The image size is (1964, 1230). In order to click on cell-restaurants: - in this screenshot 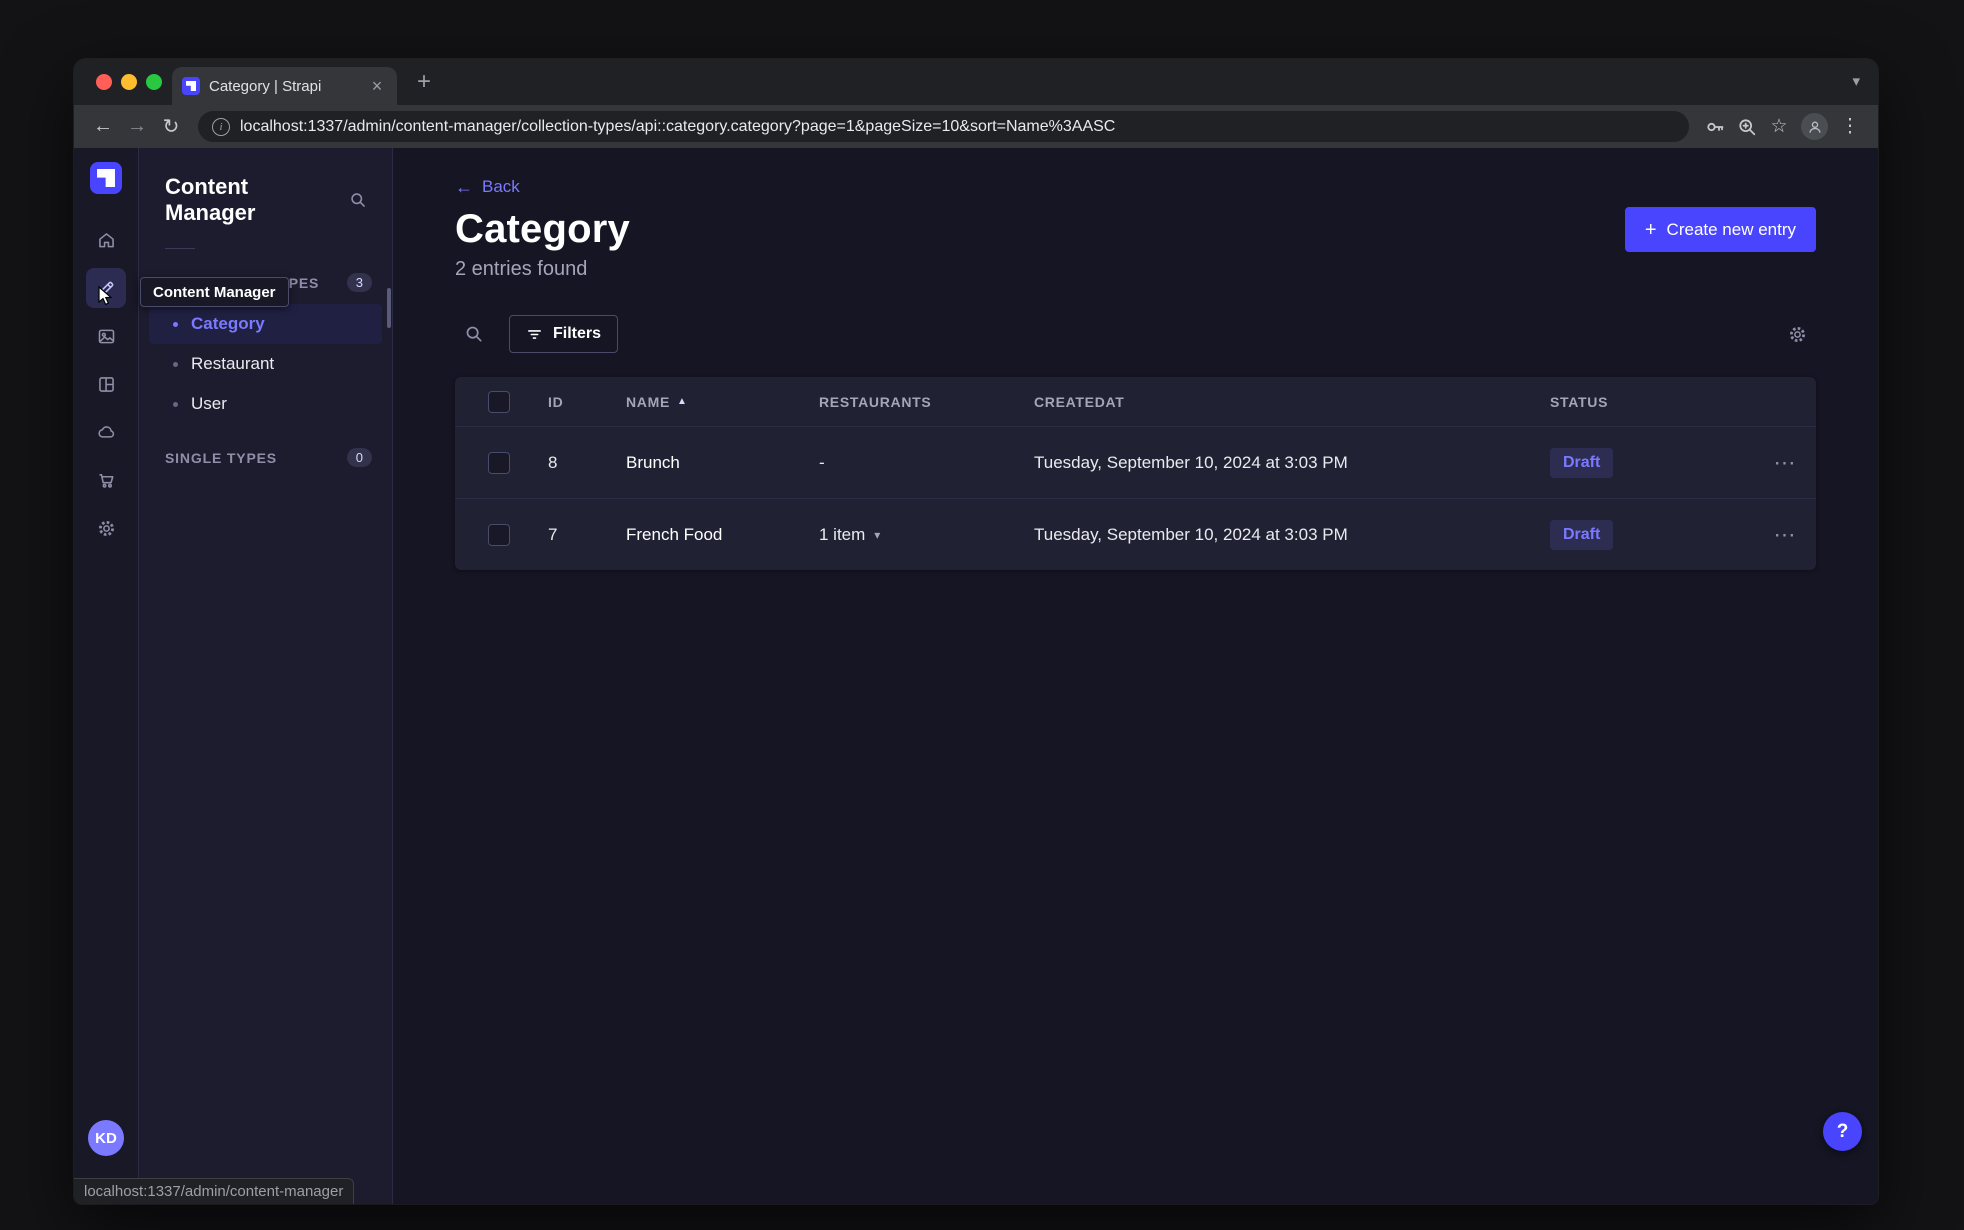, I will do `click(822, 462)`.